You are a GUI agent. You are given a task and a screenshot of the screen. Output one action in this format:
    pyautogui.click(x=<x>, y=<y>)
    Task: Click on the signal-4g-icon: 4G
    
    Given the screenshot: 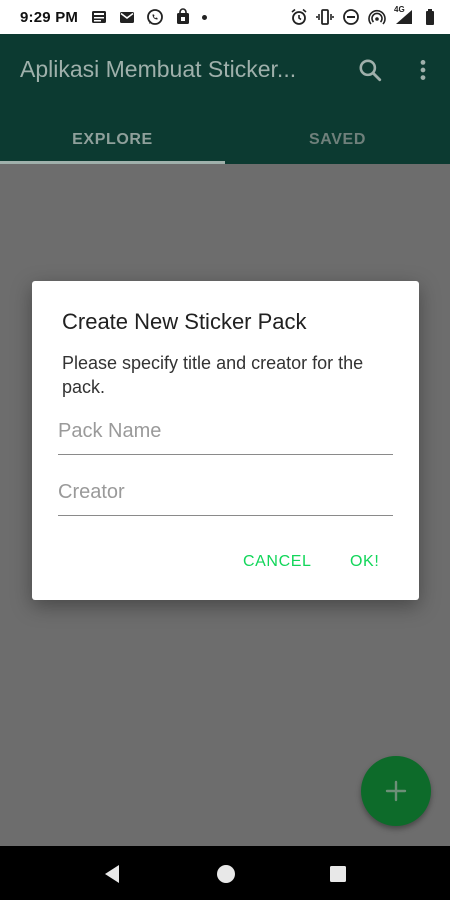 What is the action you would take?
    pyautogui.click(x=405, y=15)
    